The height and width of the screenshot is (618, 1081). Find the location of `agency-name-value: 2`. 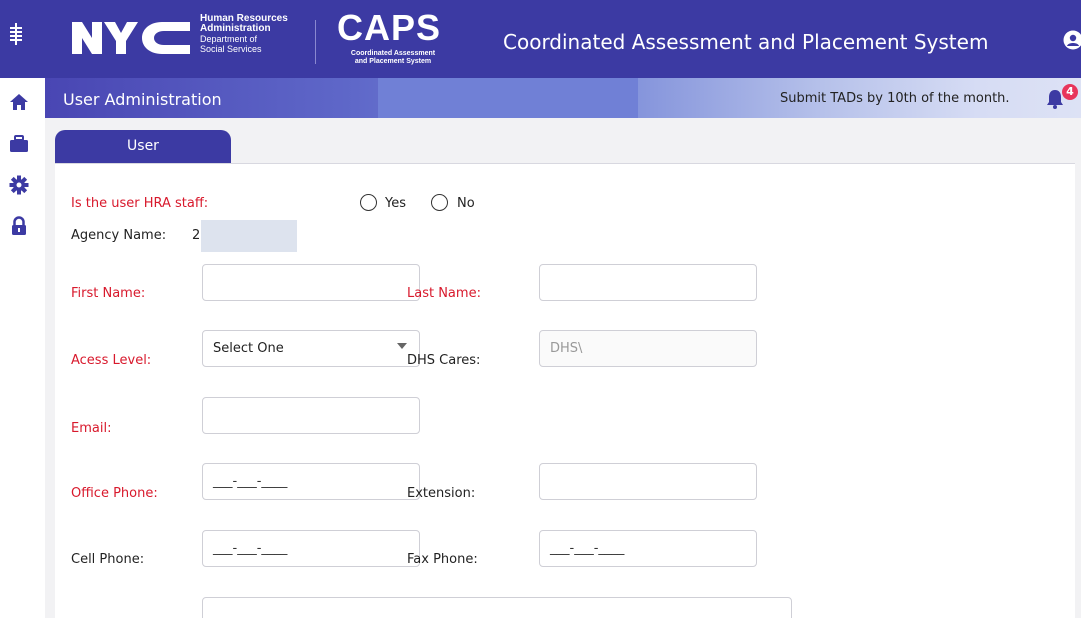

agency-name-value: 2 is located at coordinates (196, 235).